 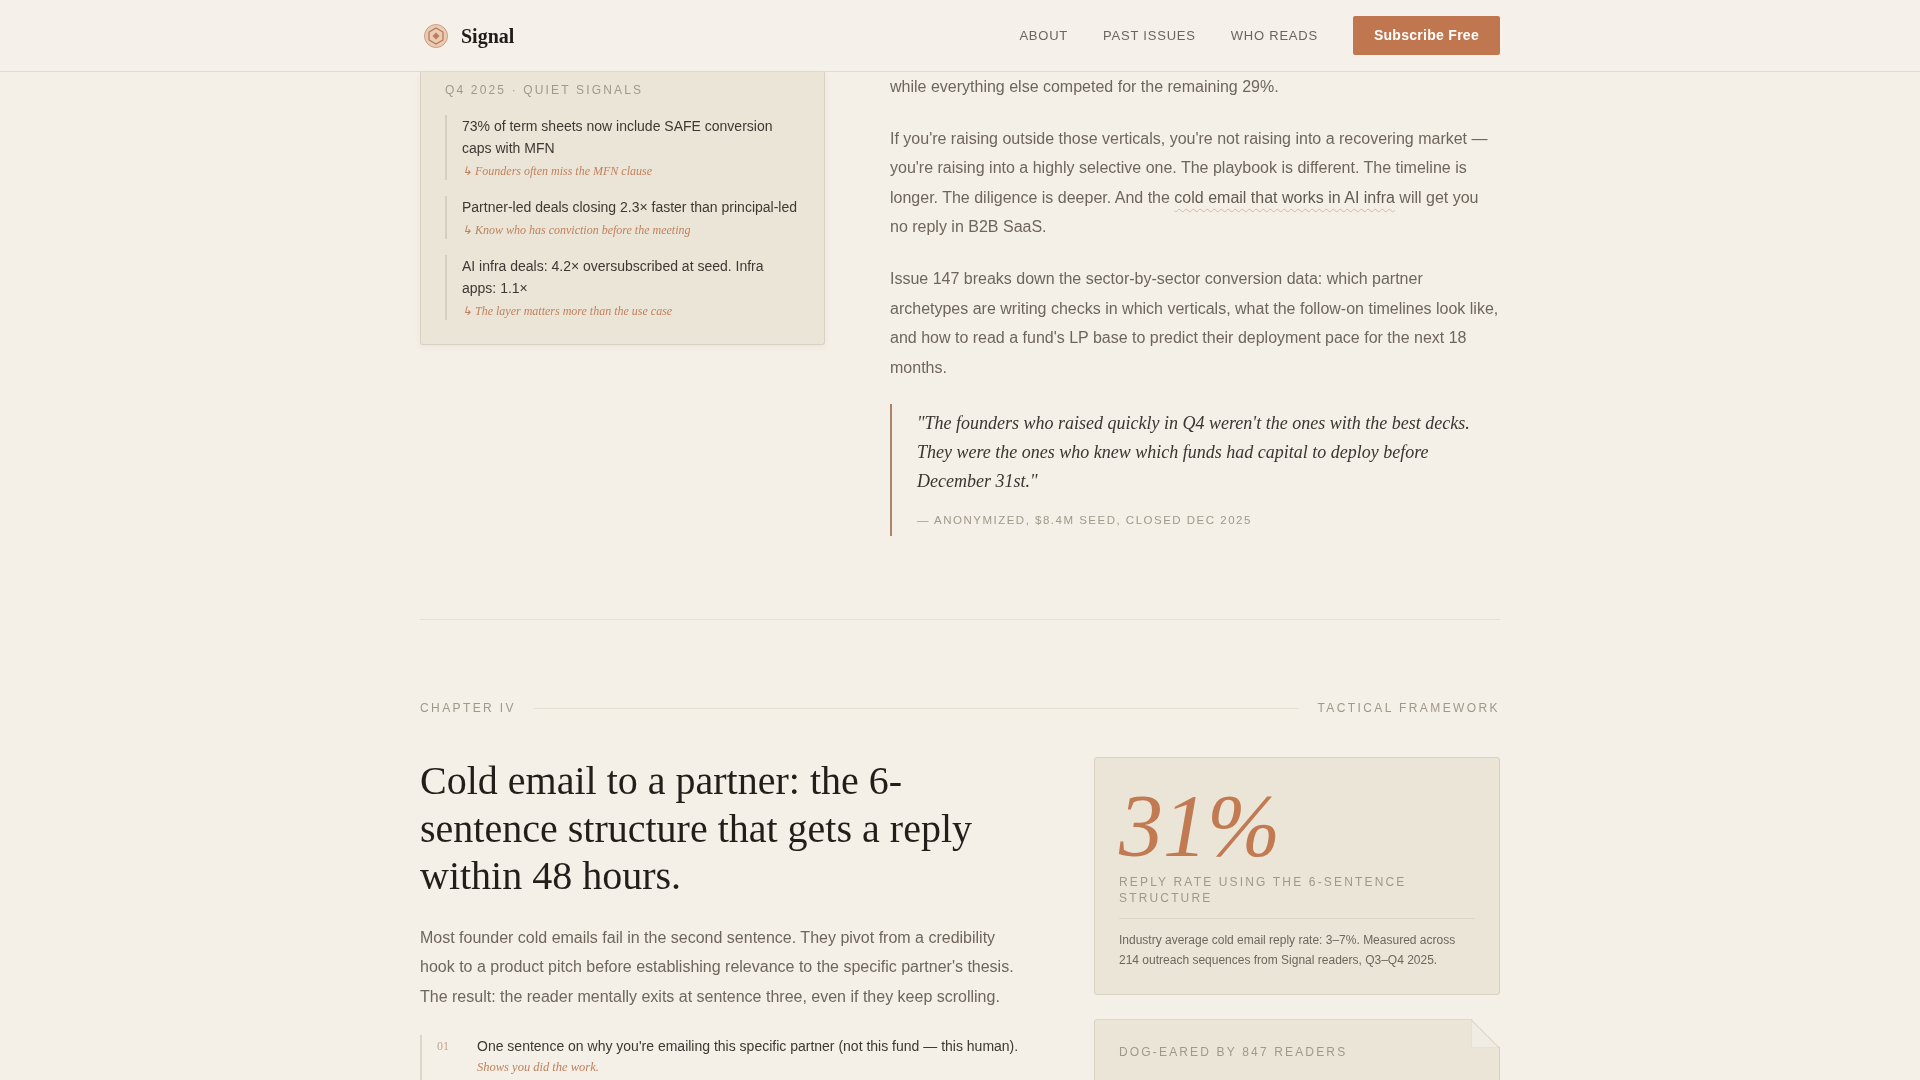 What do you see at coordinates (1085, 521) in the screenshot?
I see `quote-attribution: — ANONYMIZED, $8.4M SEED, CLOSED DEC 2025` at bounding box center [1085, 521].